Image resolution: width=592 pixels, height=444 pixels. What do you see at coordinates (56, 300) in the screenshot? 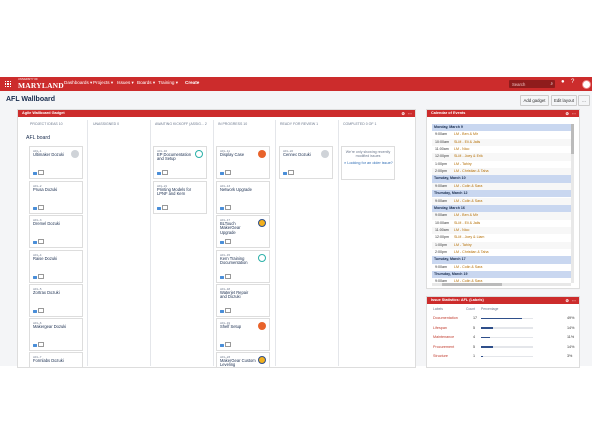
I see `issue-card: AFL-5 Zortrax Dozuki` at bounding box center [56, 300].